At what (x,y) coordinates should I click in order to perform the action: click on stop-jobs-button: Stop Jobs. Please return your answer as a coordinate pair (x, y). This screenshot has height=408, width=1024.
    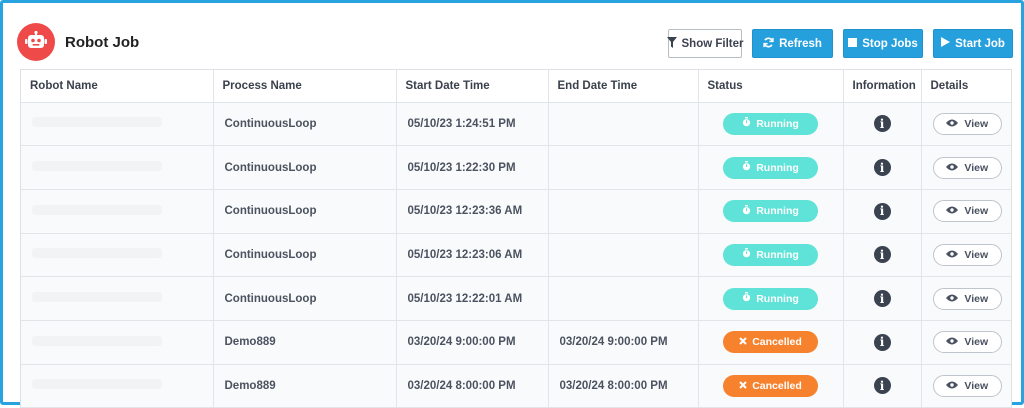
    Looking at the image, I should click on (883, 43).